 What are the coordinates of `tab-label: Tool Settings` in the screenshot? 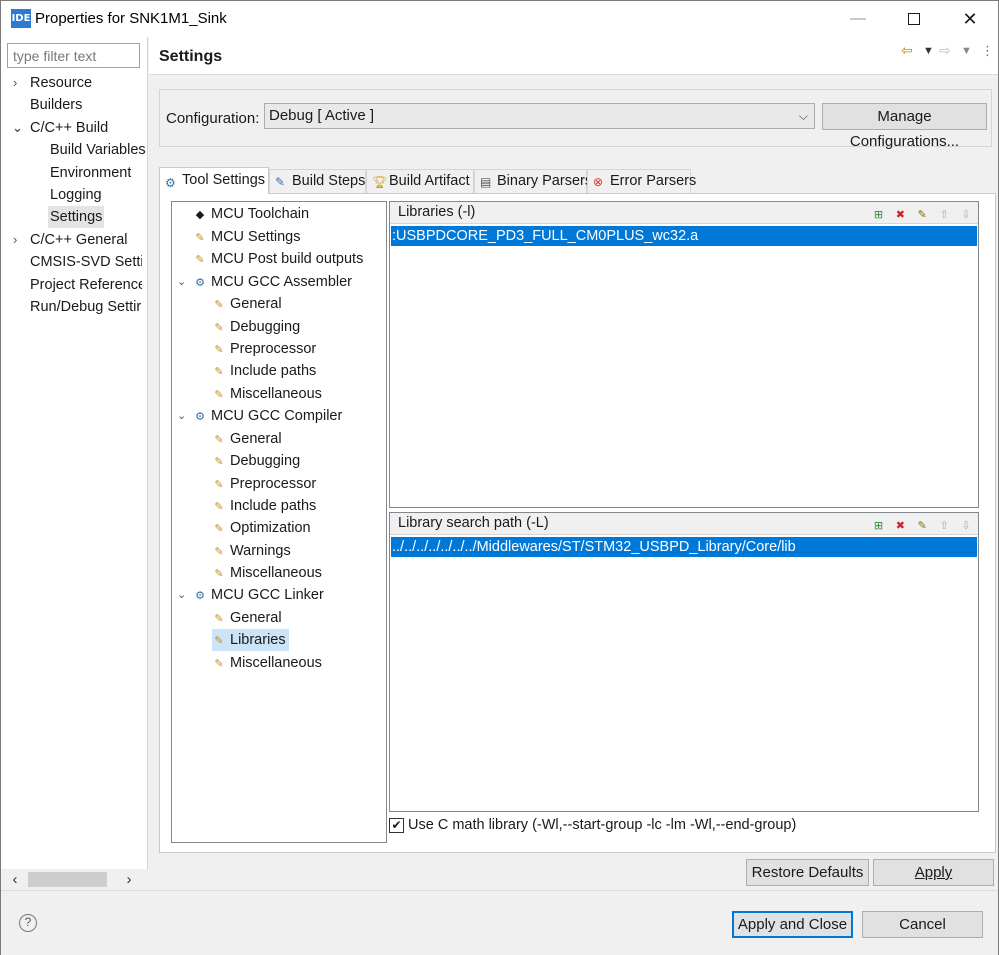 It's located at (224, 180).